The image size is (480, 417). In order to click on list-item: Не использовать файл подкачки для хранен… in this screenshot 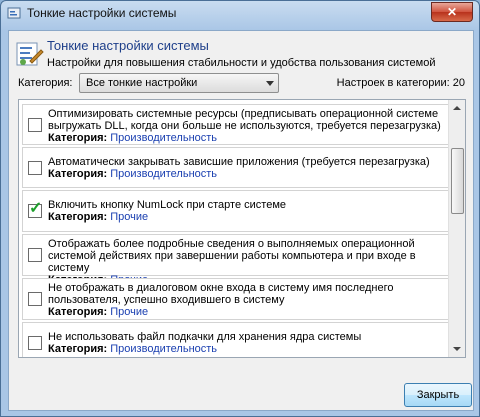, I will do `click(236, 339)`.